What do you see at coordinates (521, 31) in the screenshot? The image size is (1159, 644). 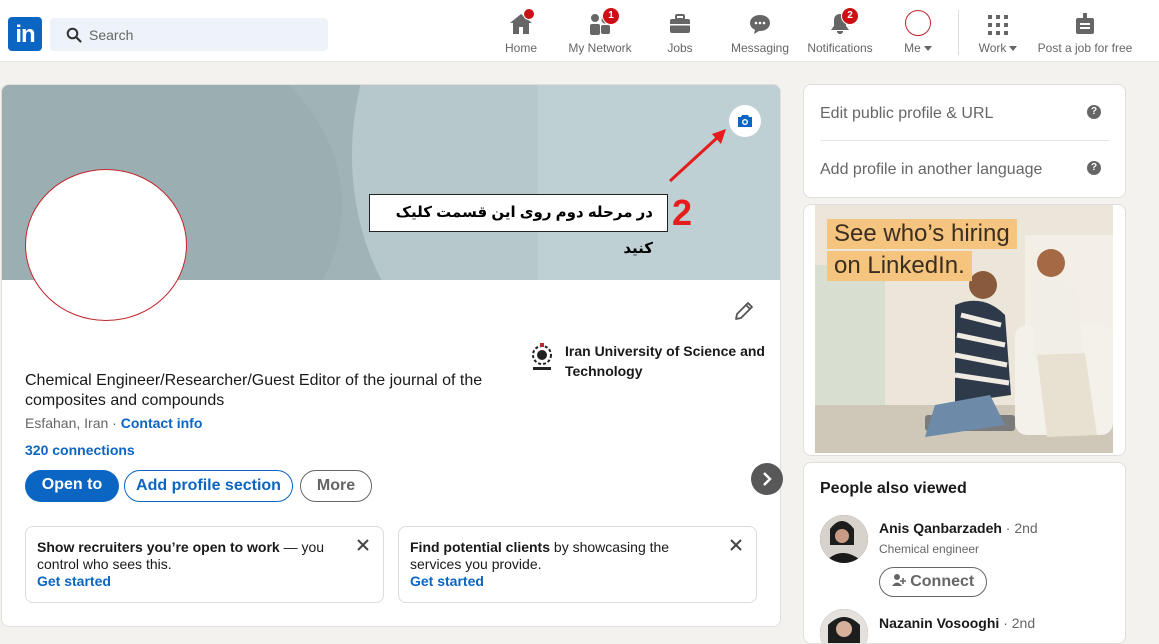 I see `nav-home: Home` at bounding box center [521, 31].